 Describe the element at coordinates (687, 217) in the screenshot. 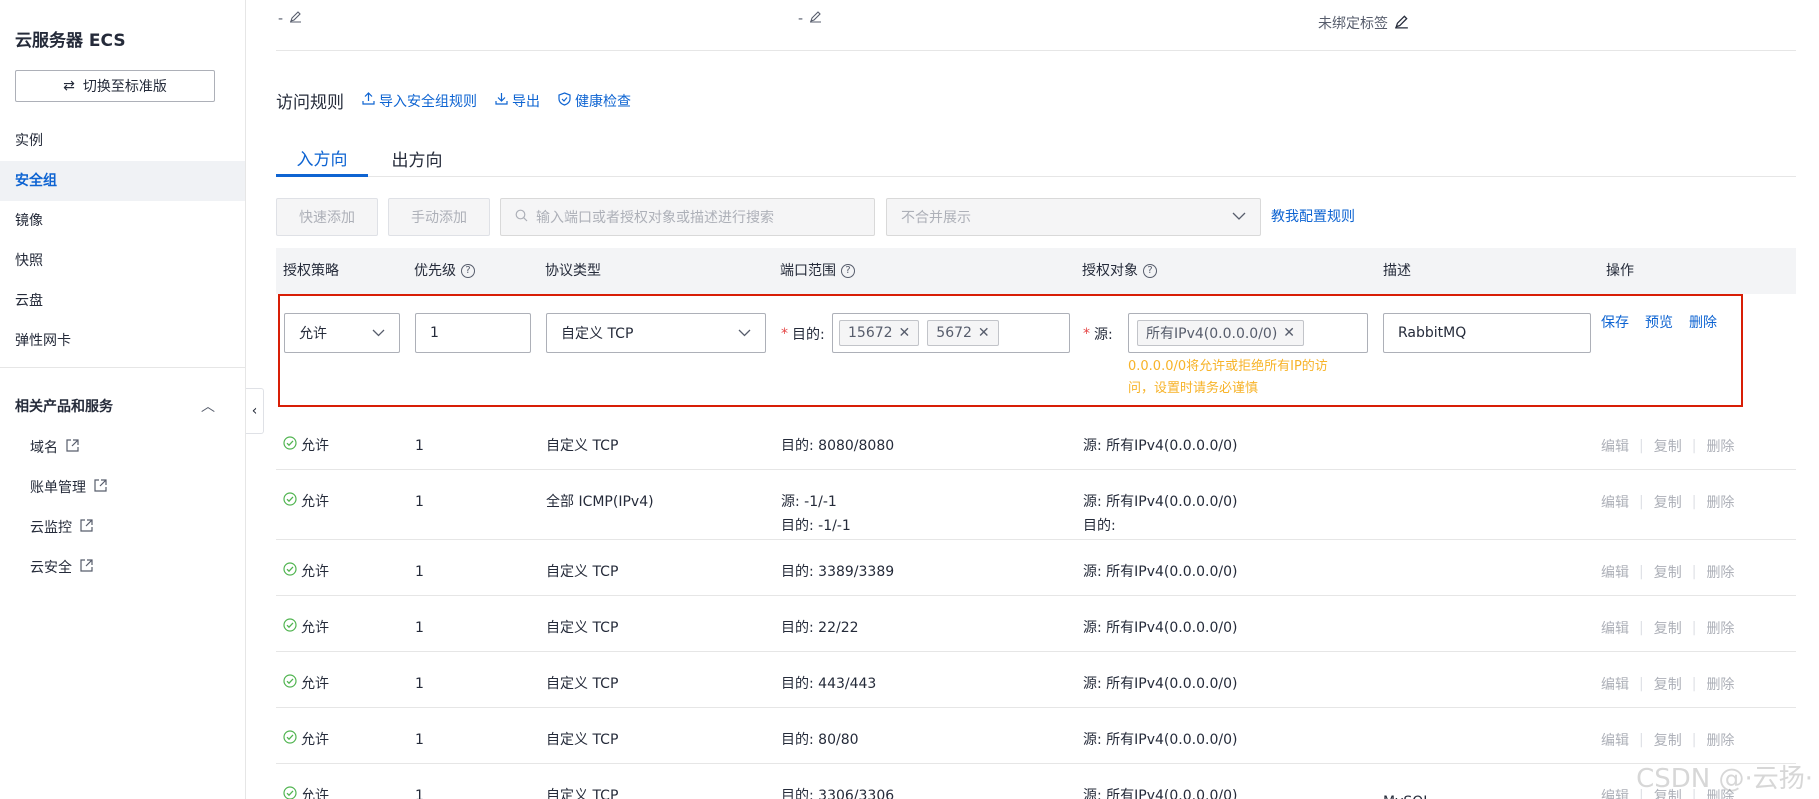

I see `search-input: 输入端口或者授权对象或描述进行搜索` at that location.